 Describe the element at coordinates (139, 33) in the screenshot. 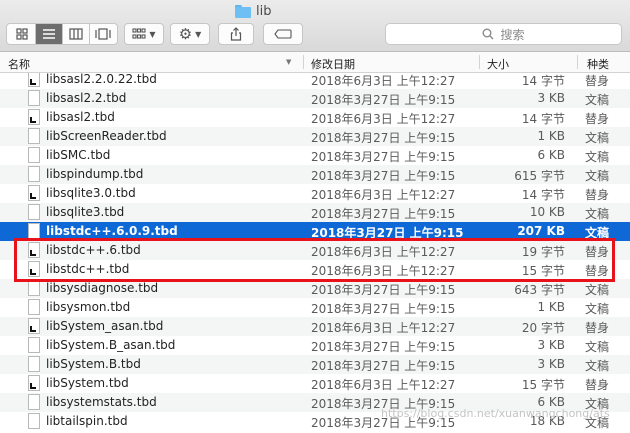

I see `group-by-icon` at that location.